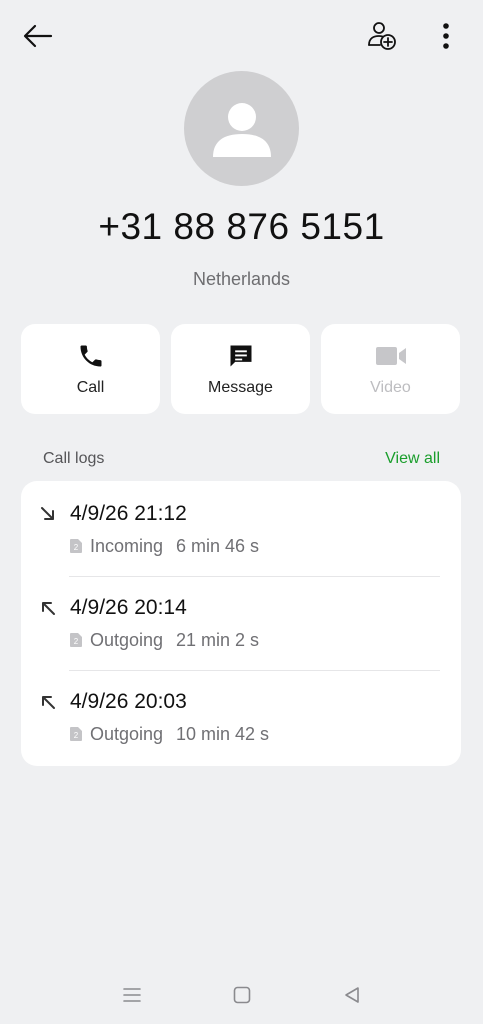 Image resolution: width=483 pixels, height=1024 pixels. I want to click on add-person-icon, so click(382, 36).